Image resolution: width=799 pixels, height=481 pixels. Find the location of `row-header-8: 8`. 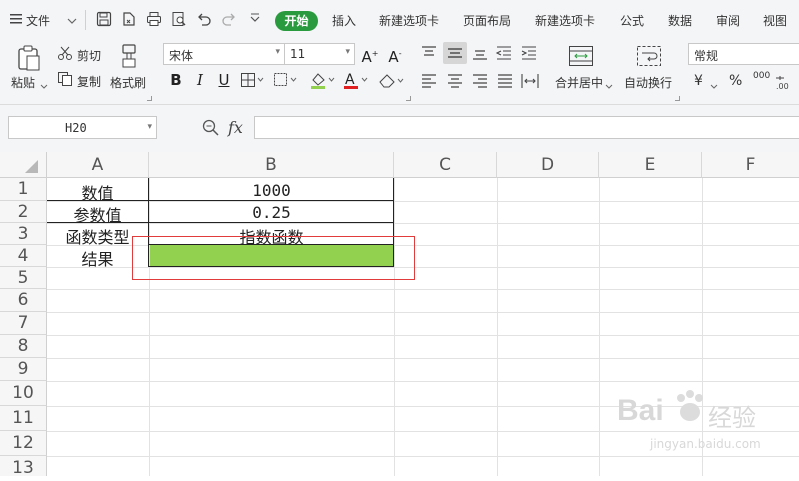

row-header-8: 8 is located at coordinates (23, 346).